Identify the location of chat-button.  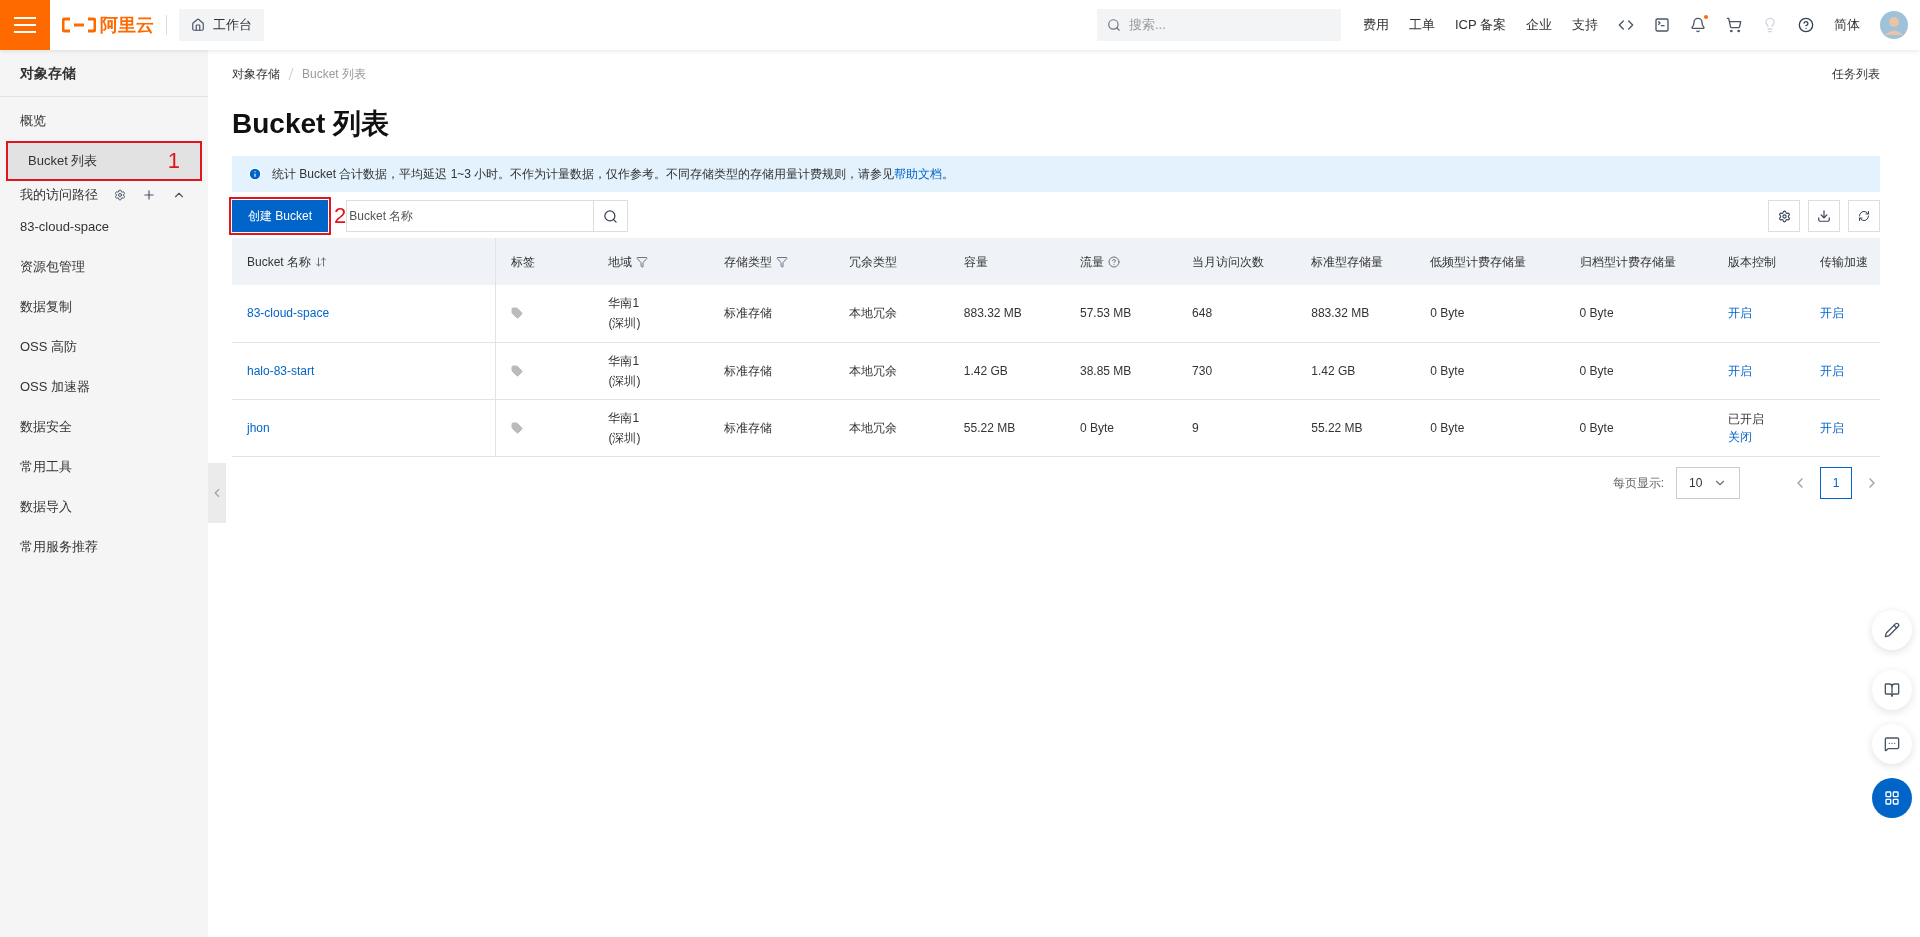
(1892, 744).